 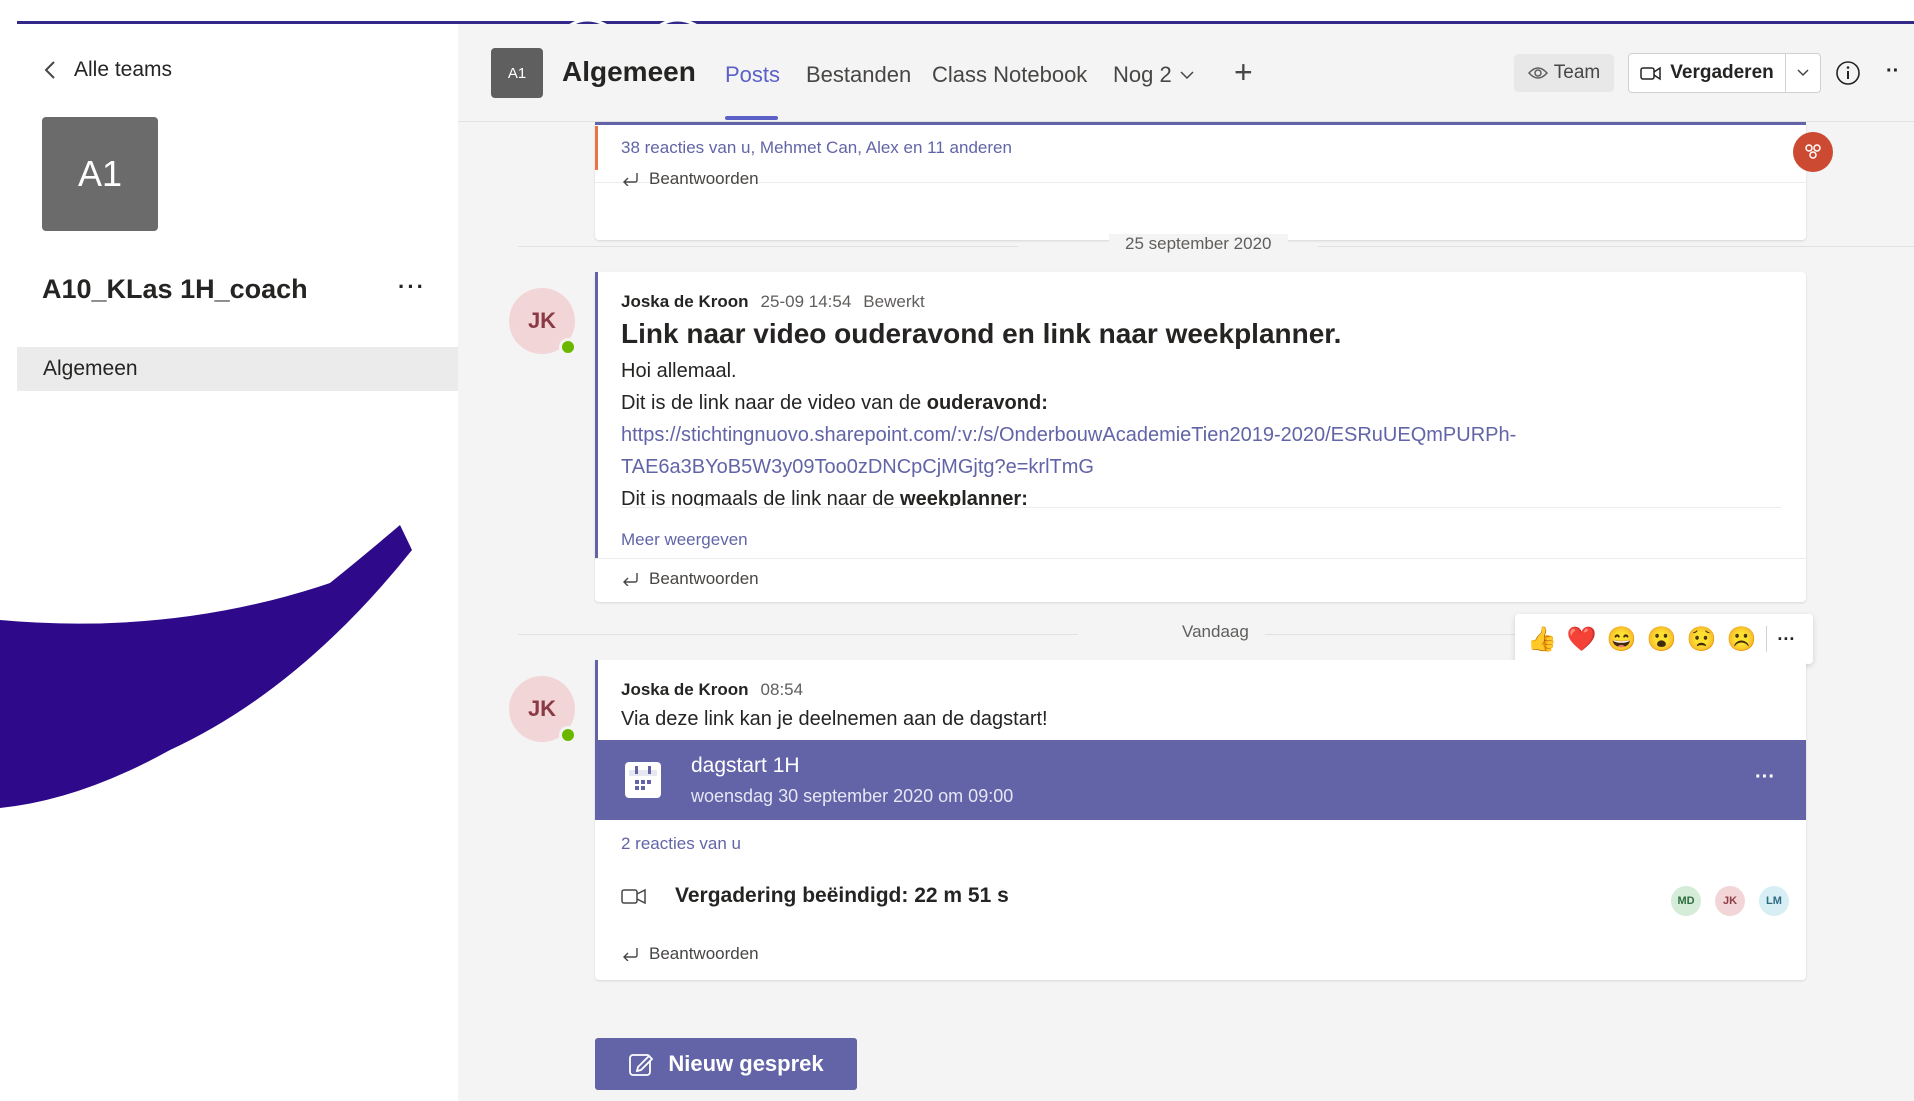 I want to click on date-divider-label: 25 september 2020, so click(x=1198, y=244).